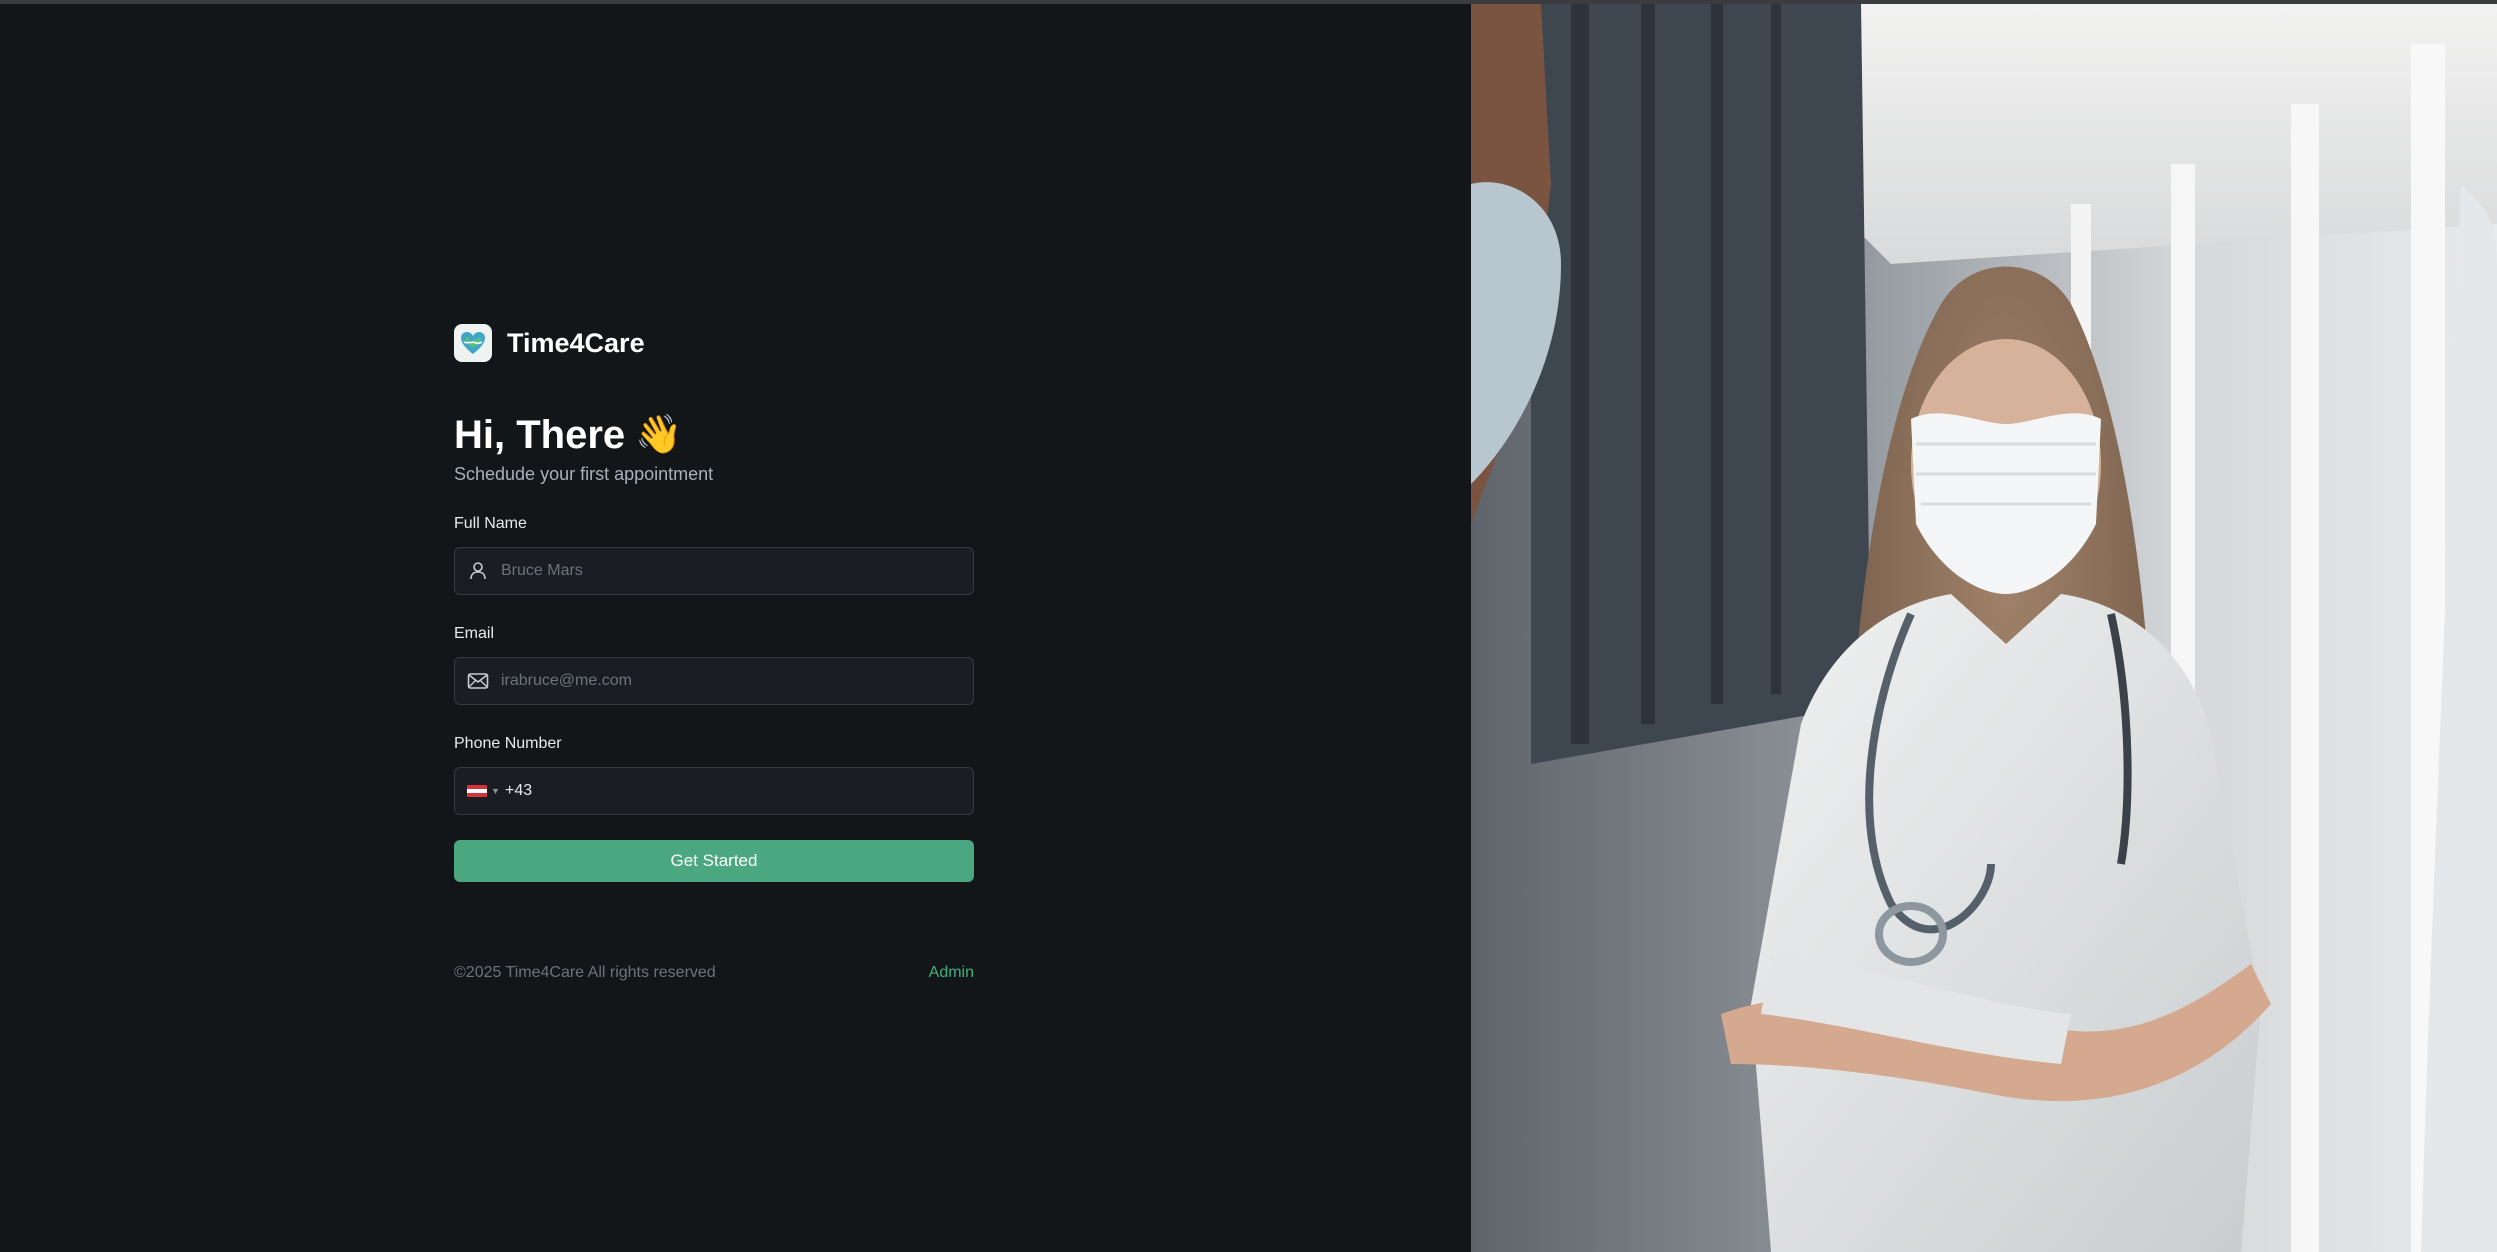 Image resolution: width=2497 pixels, height=1252 pixels. What do you see at coordinates (495, 791) in the screenshot?
I see `chevron-down-icon: ▼` at bounding box center [495, 791].